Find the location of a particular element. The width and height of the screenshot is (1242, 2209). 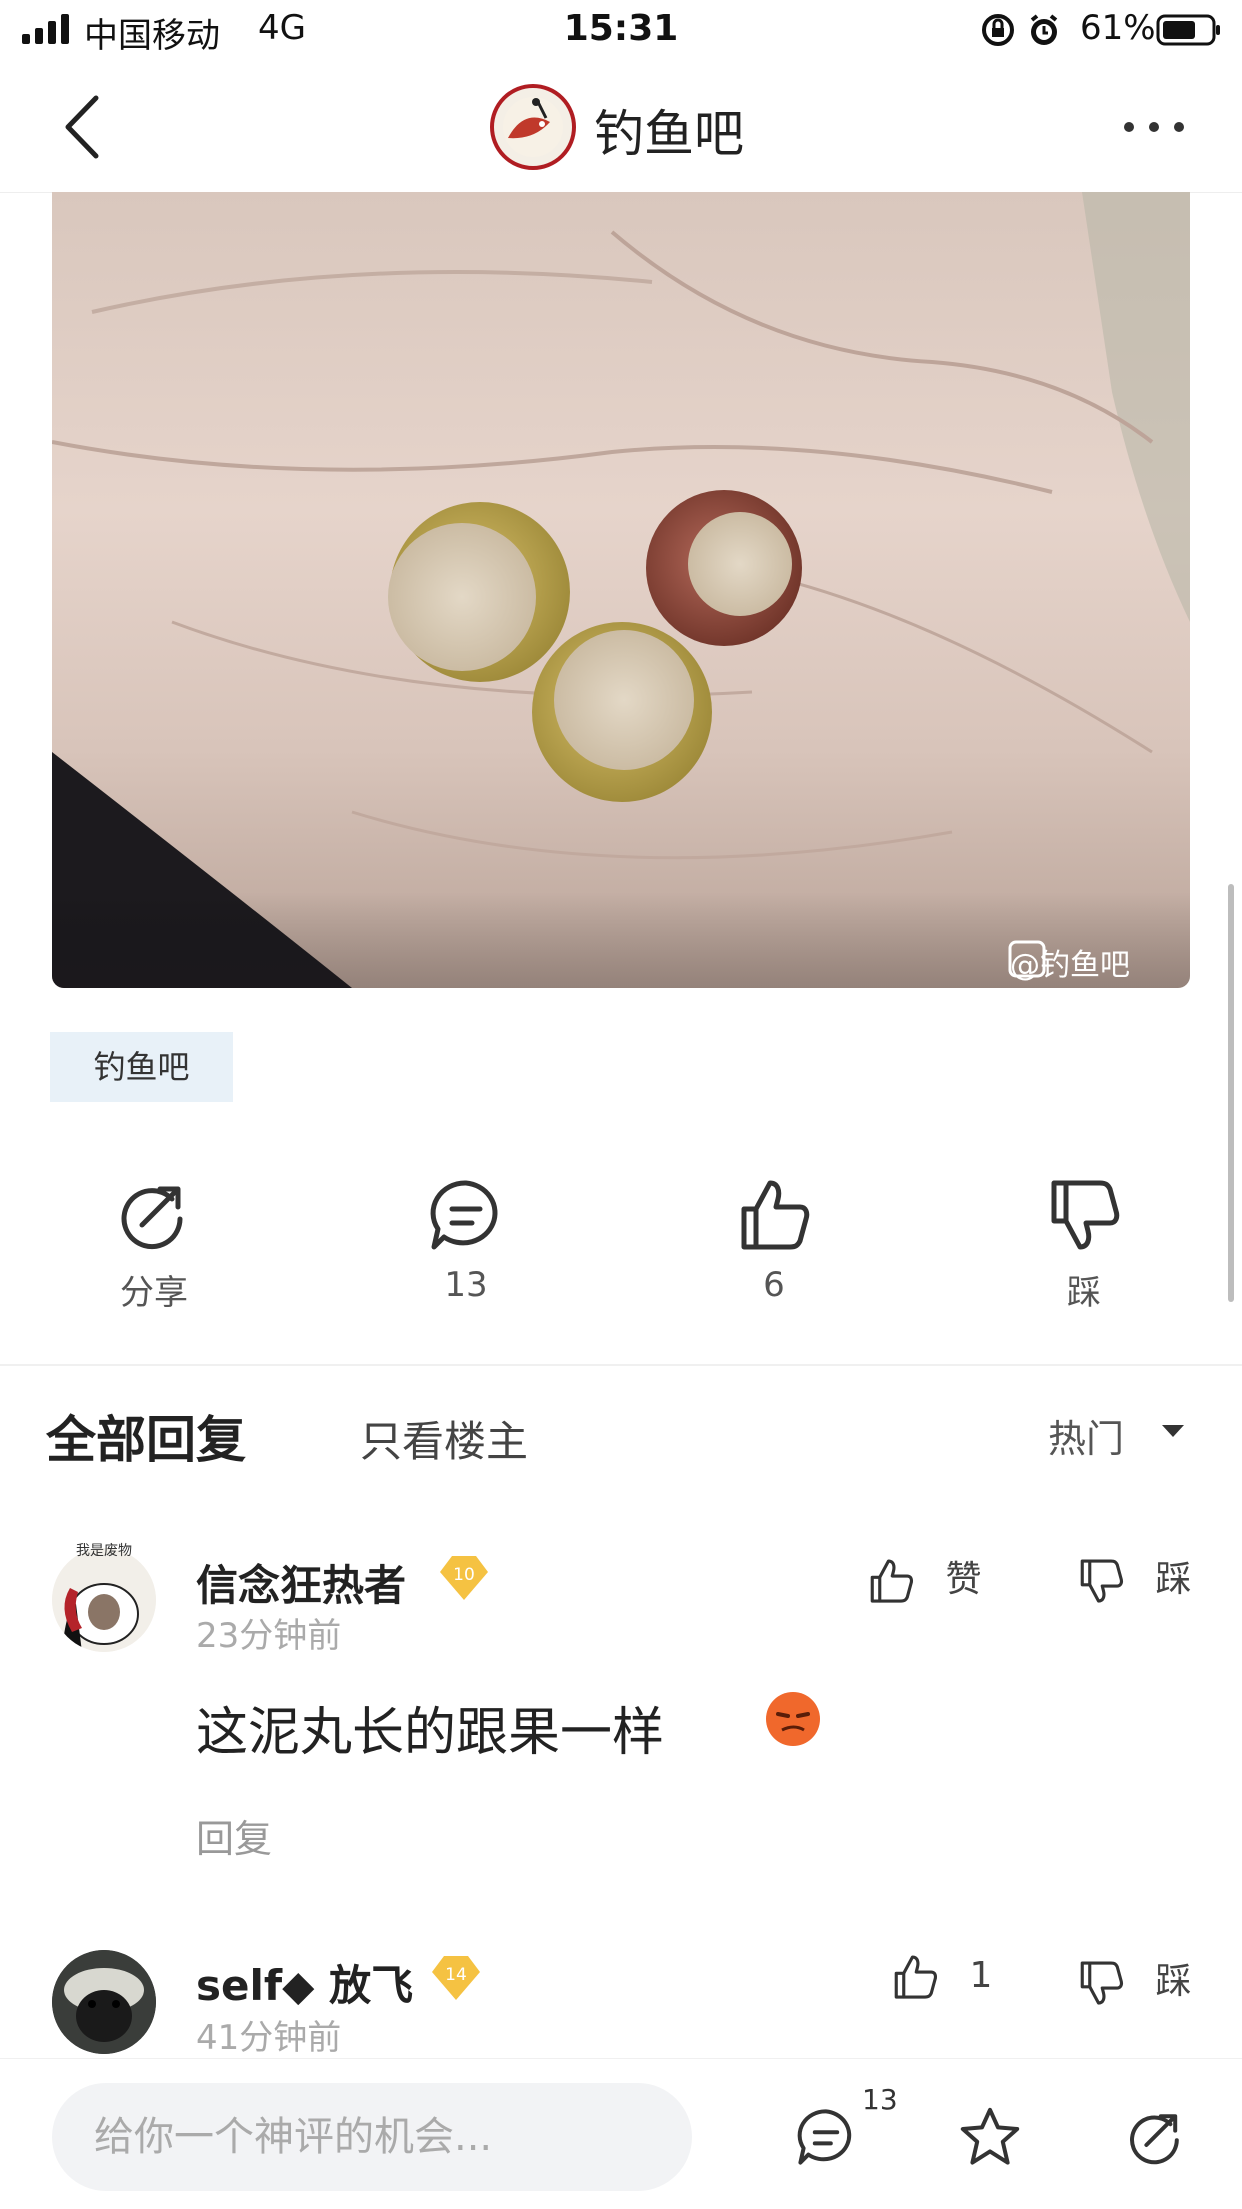

share-label: 分享 is located at coordinates (154, 1293).